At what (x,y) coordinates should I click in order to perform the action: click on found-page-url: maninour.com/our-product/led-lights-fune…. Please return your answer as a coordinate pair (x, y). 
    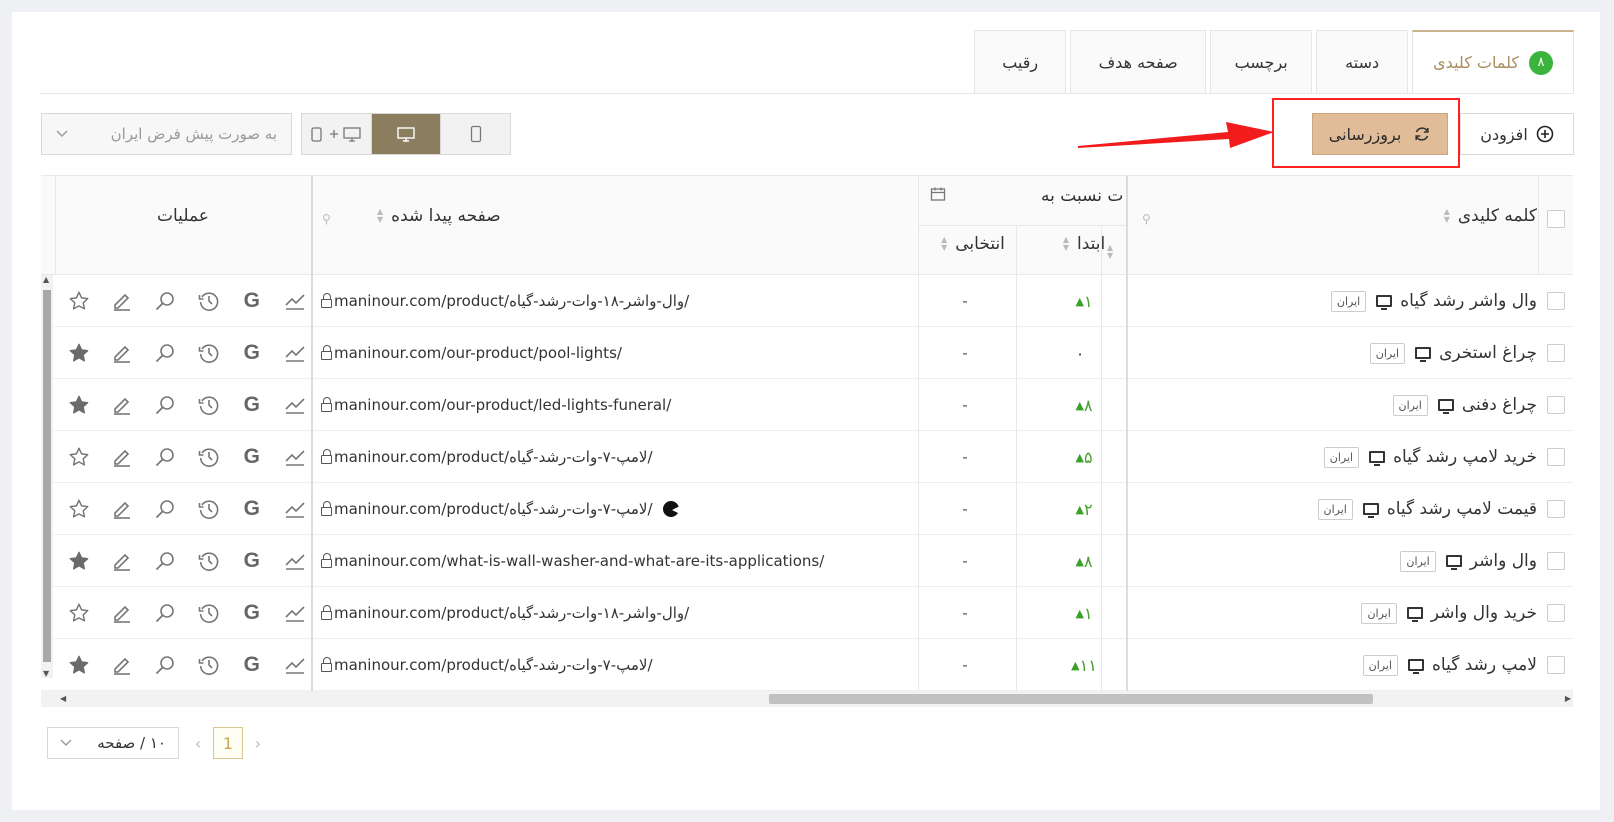
    Looking at the image, I should click on (502, 405).